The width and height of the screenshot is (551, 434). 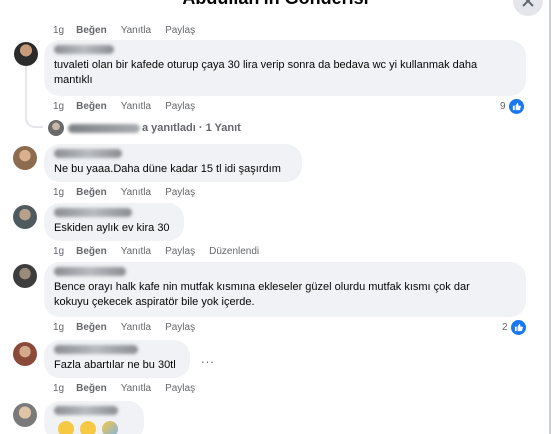 What do you see at coordinates (234, 251) in the screenshot?
I see `edited-label: Düzenlendi` at bounding box center [234, 251].